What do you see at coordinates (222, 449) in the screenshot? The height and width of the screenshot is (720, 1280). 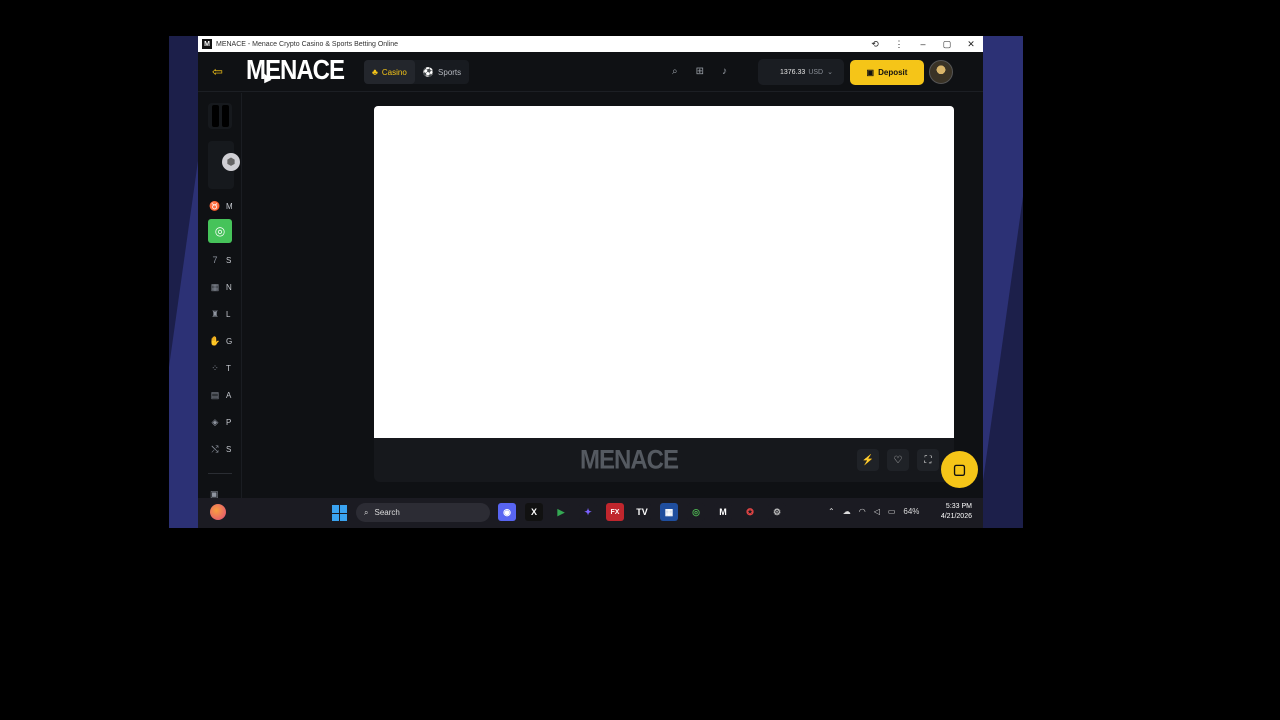 I see `sidebar-item-10: ⤭ S` at bounding box center [222, 449].